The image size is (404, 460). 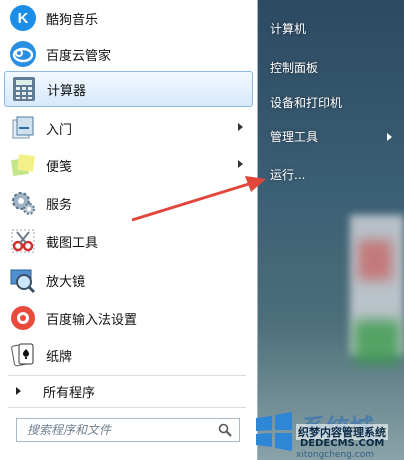 I want to click on watermark-text: xitongcheng.com, so click(x=335, y=455).